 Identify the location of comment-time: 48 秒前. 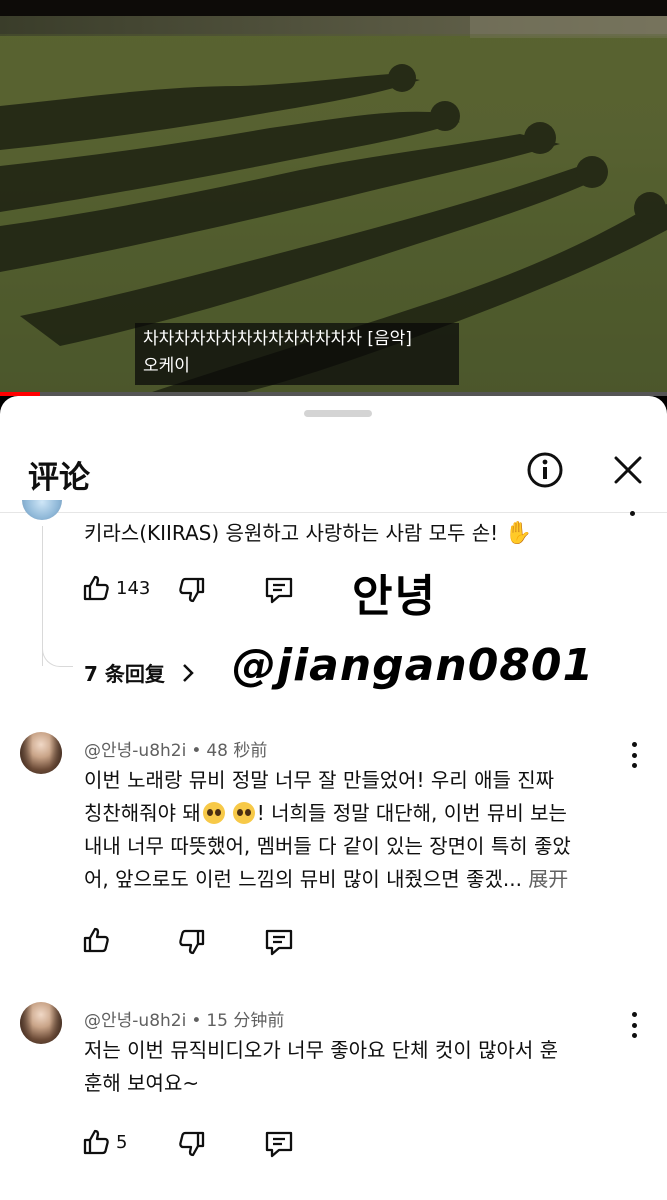
(237, 751).